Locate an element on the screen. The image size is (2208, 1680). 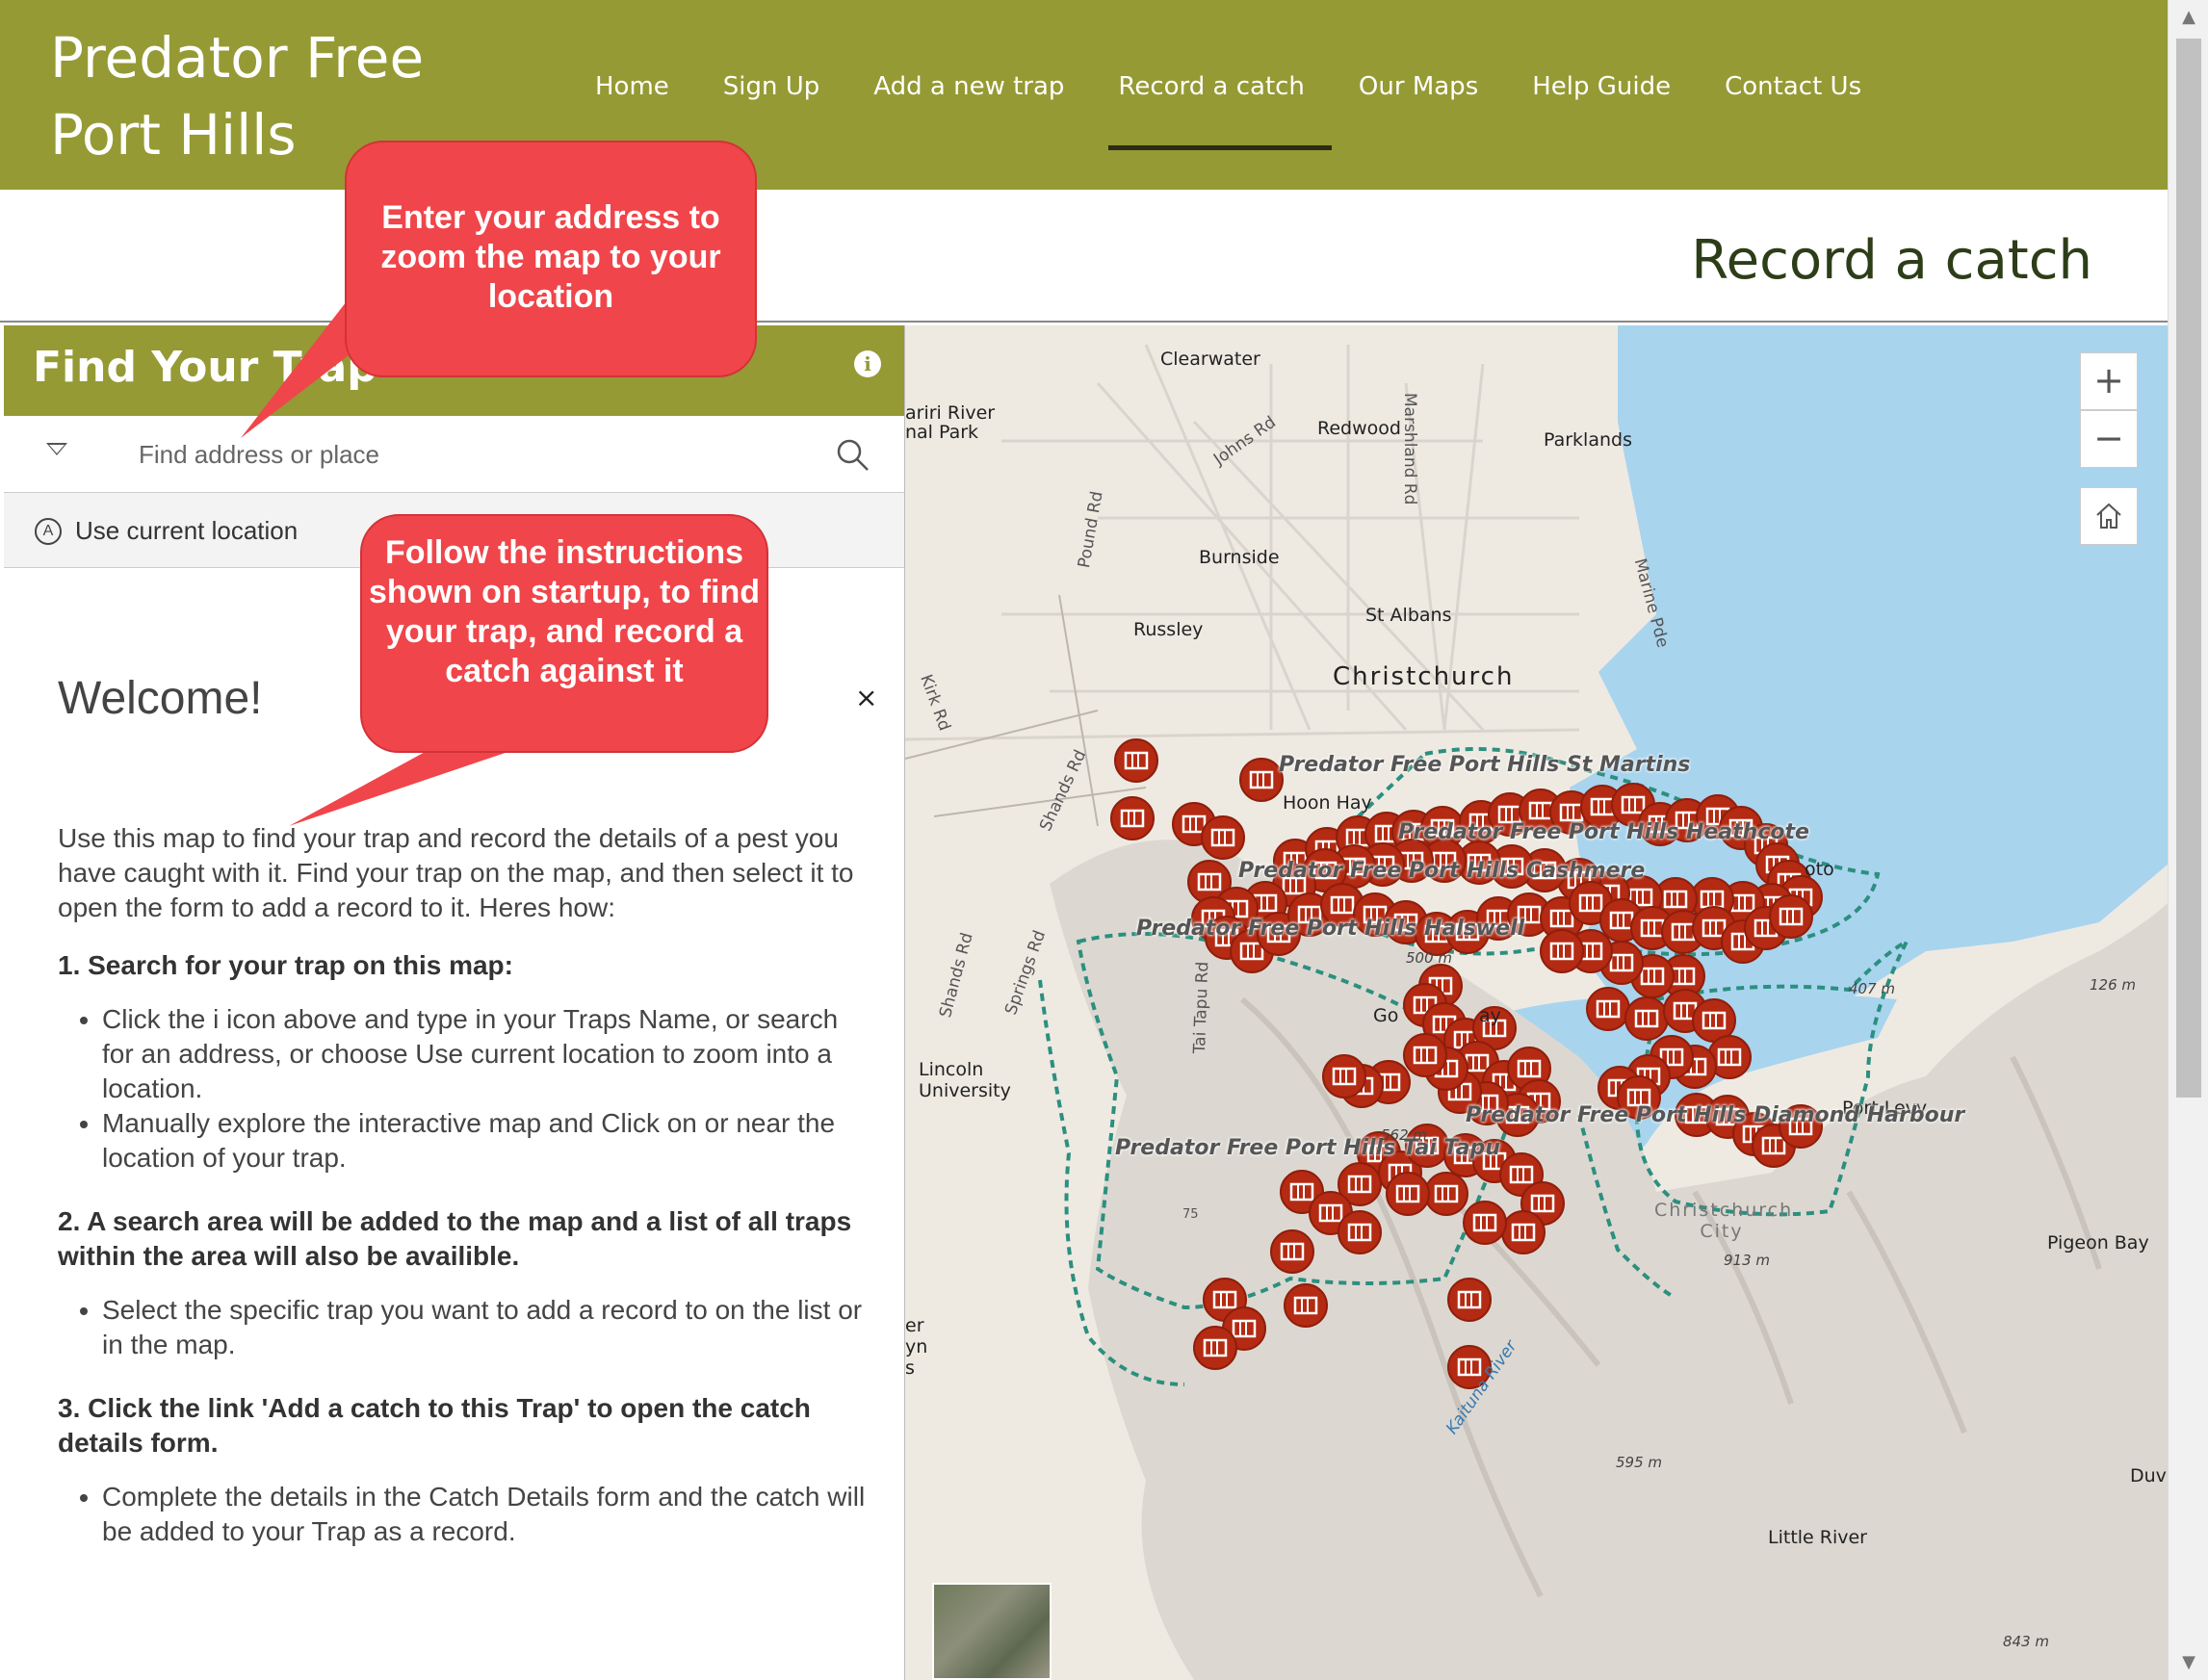
map-place-label: St Albans is located at coordinates (1408, 616).